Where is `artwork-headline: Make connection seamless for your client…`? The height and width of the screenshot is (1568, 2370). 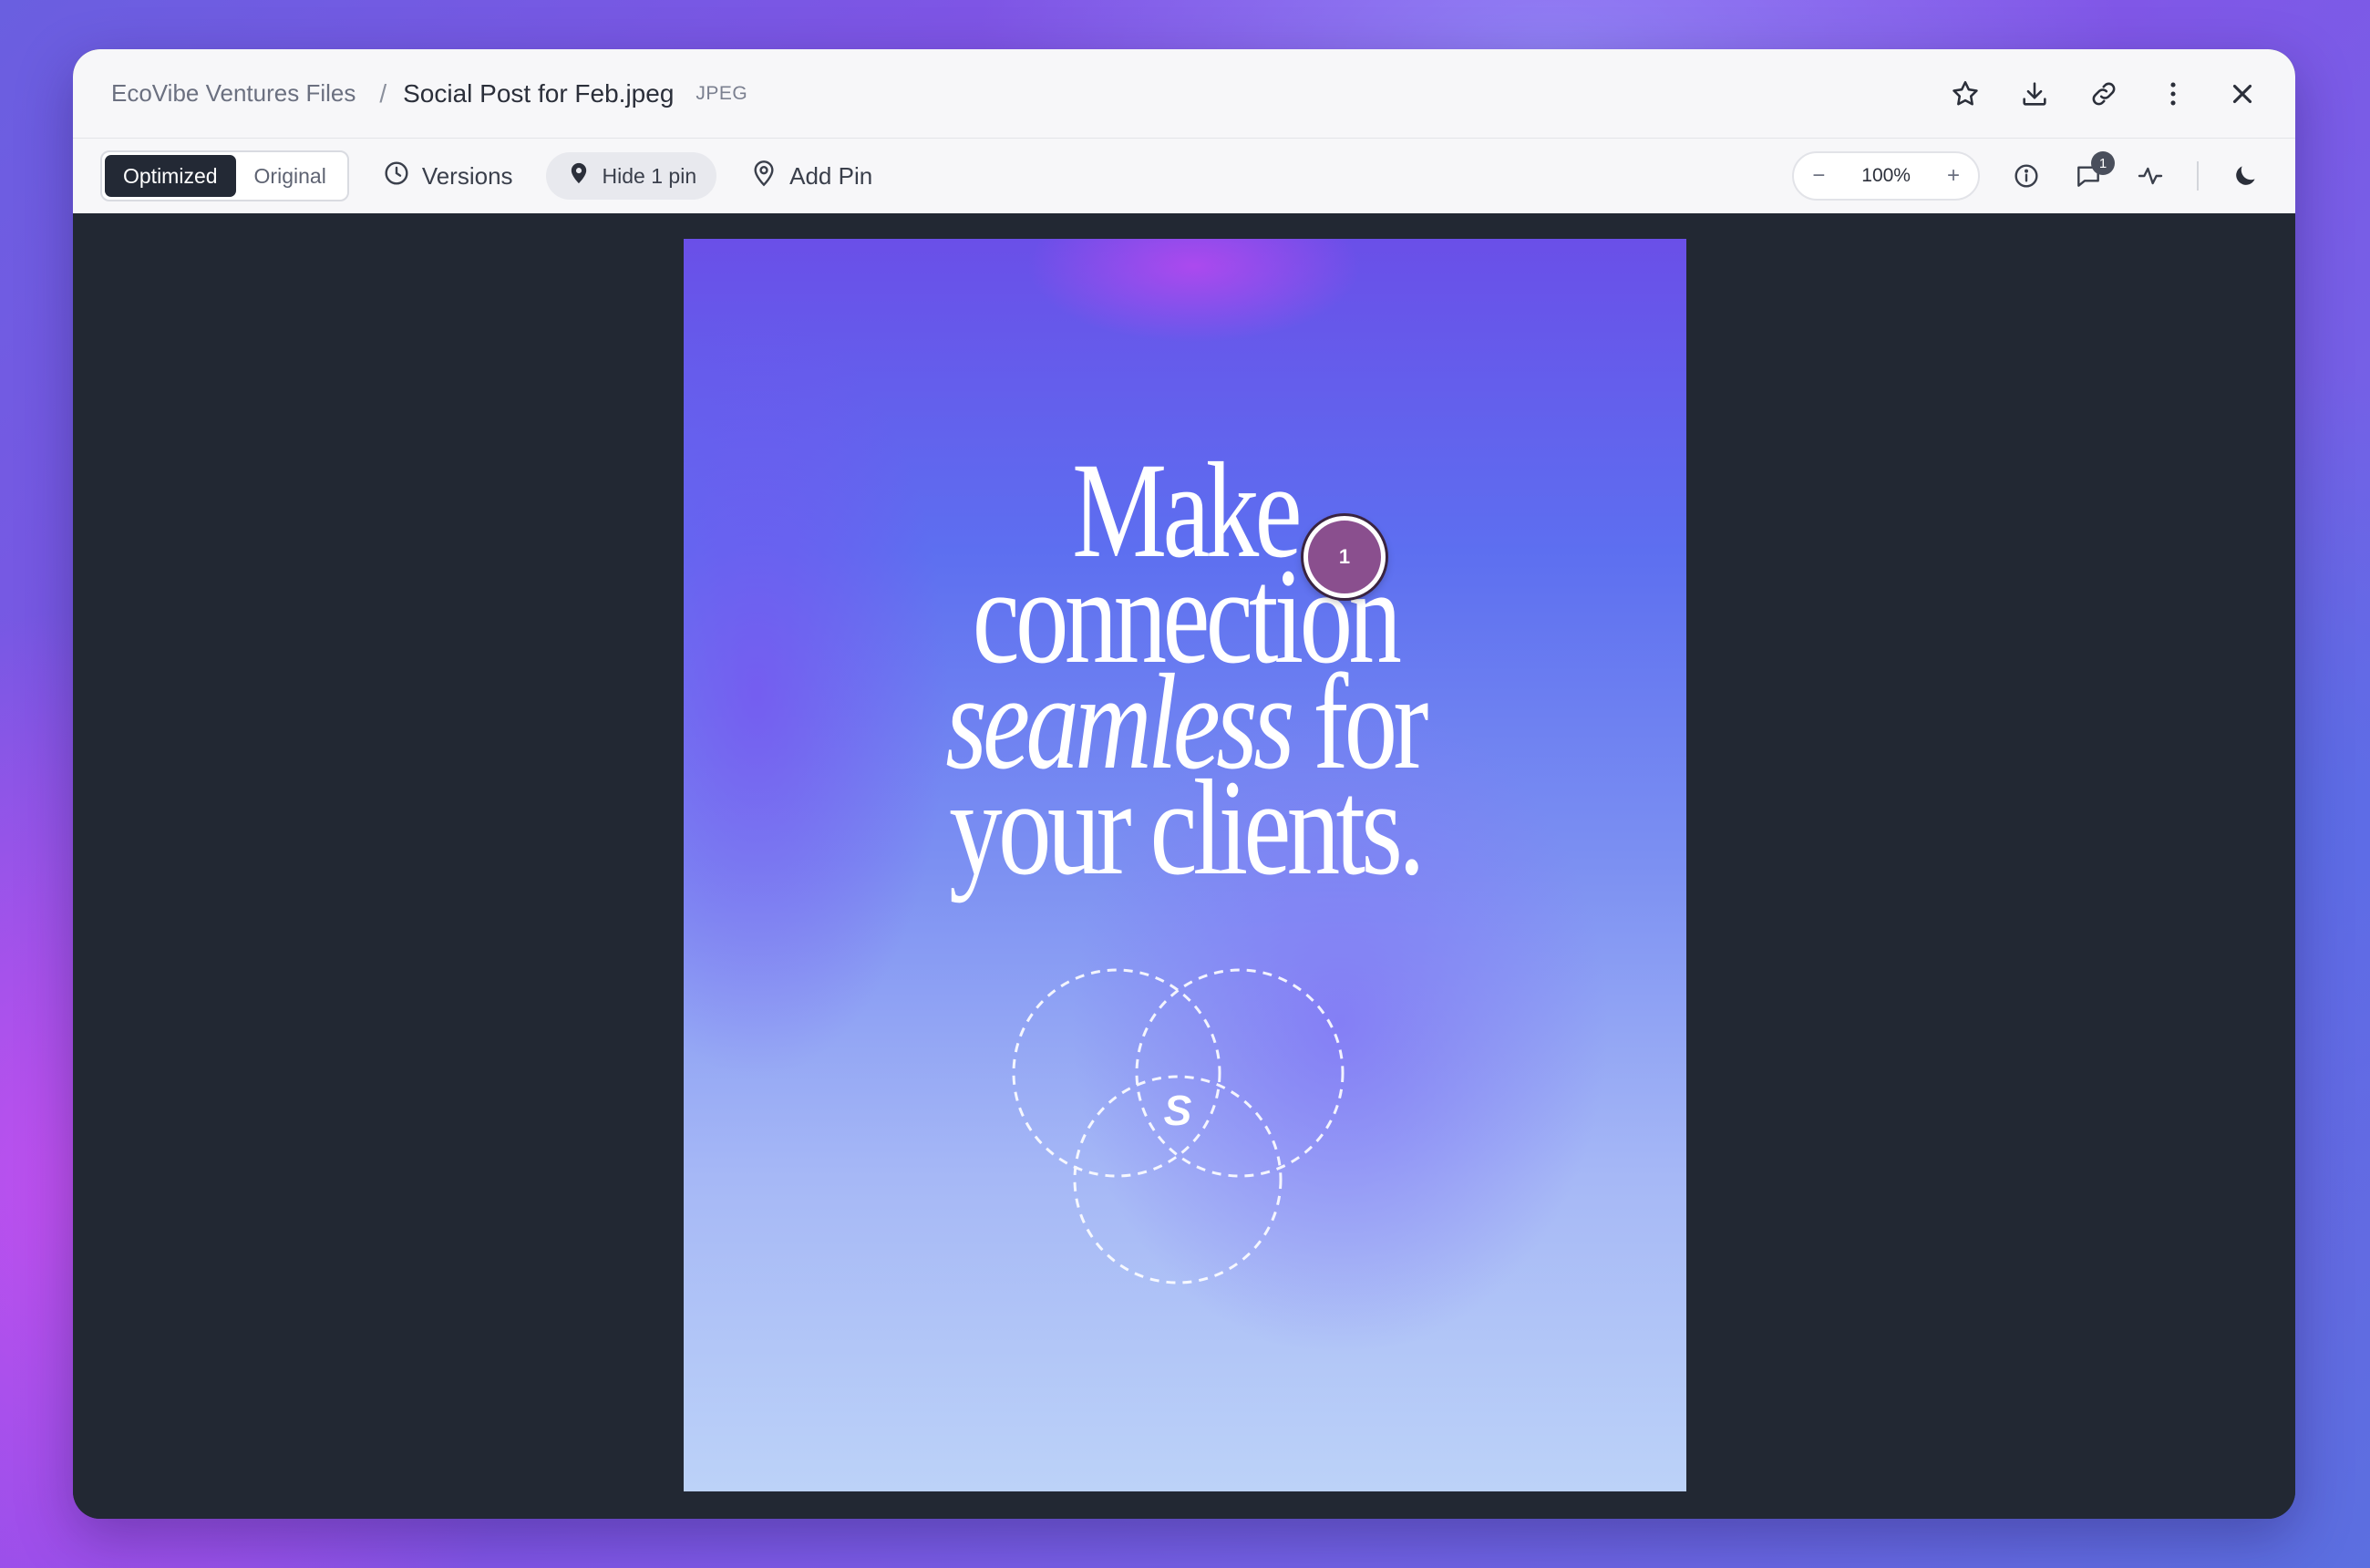 artwork-headline: Make connection seamless for your client… is located at coordinates (1185, 672).